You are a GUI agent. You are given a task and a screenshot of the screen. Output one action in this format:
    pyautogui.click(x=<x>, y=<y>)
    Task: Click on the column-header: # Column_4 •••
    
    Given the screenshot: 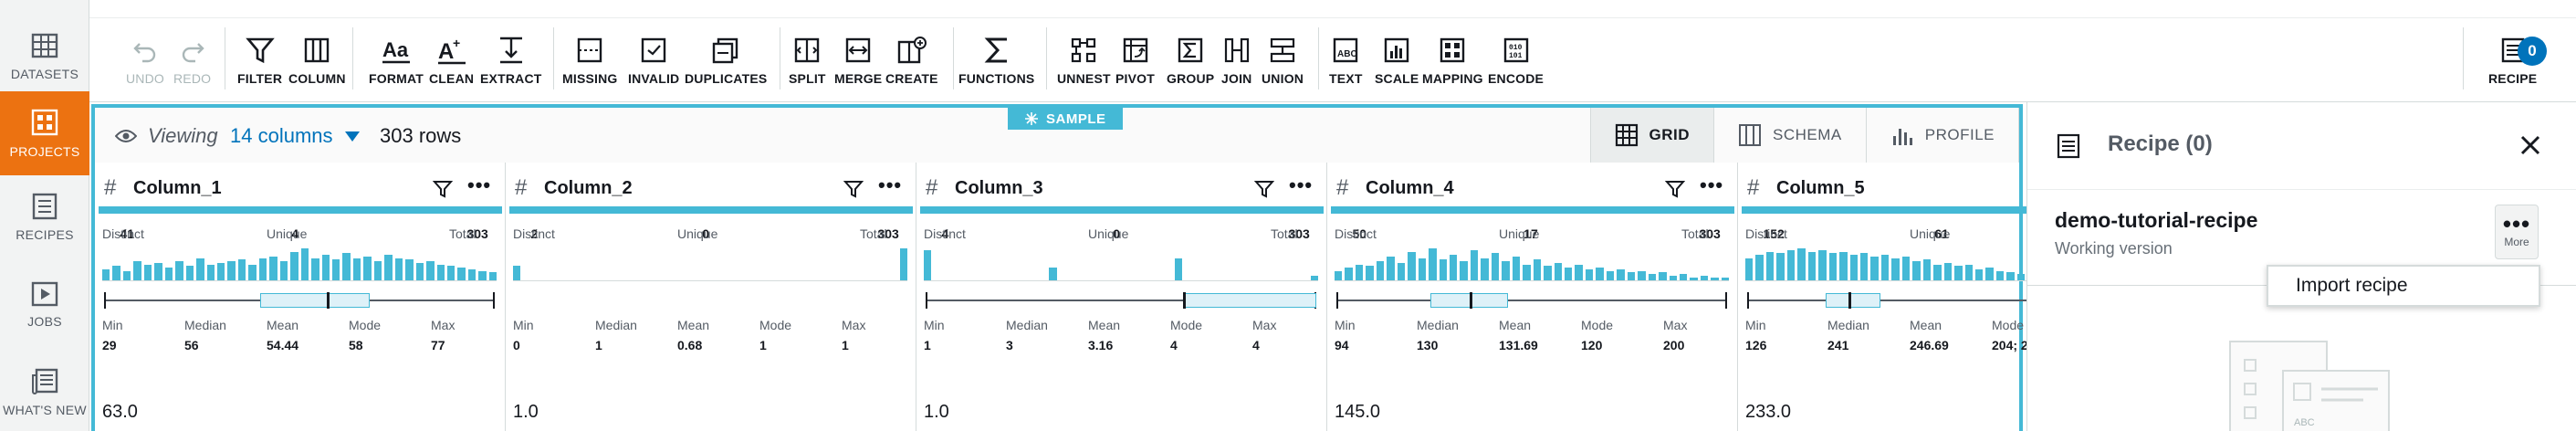 What is the action you would take?
    pyautogui.click(x=1532, y=189)
    